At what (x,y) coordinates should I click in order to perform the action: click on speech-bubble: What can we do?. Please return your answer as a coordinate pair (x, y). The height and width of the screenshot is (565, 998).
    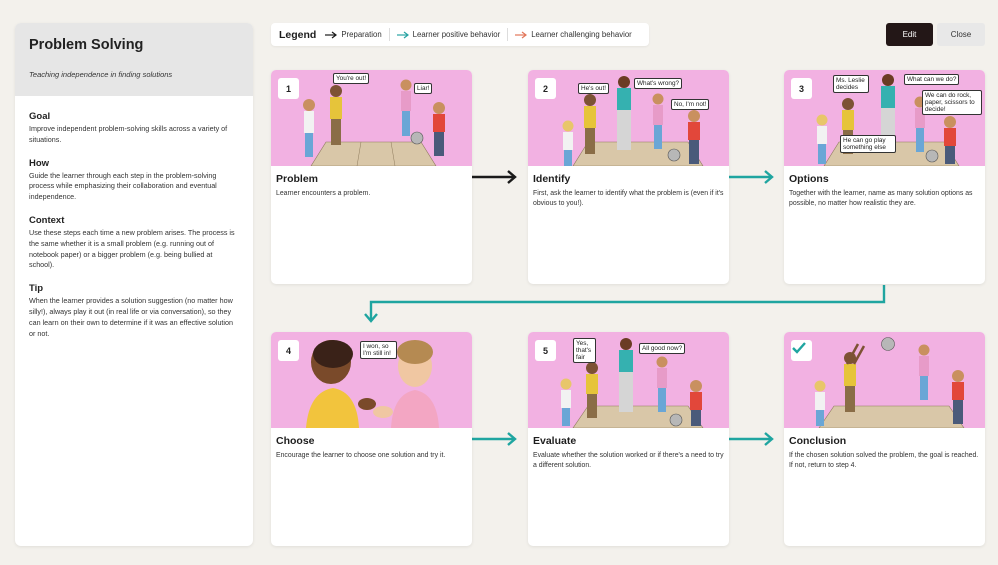
    Looking at the image, I should click on (932, 79).